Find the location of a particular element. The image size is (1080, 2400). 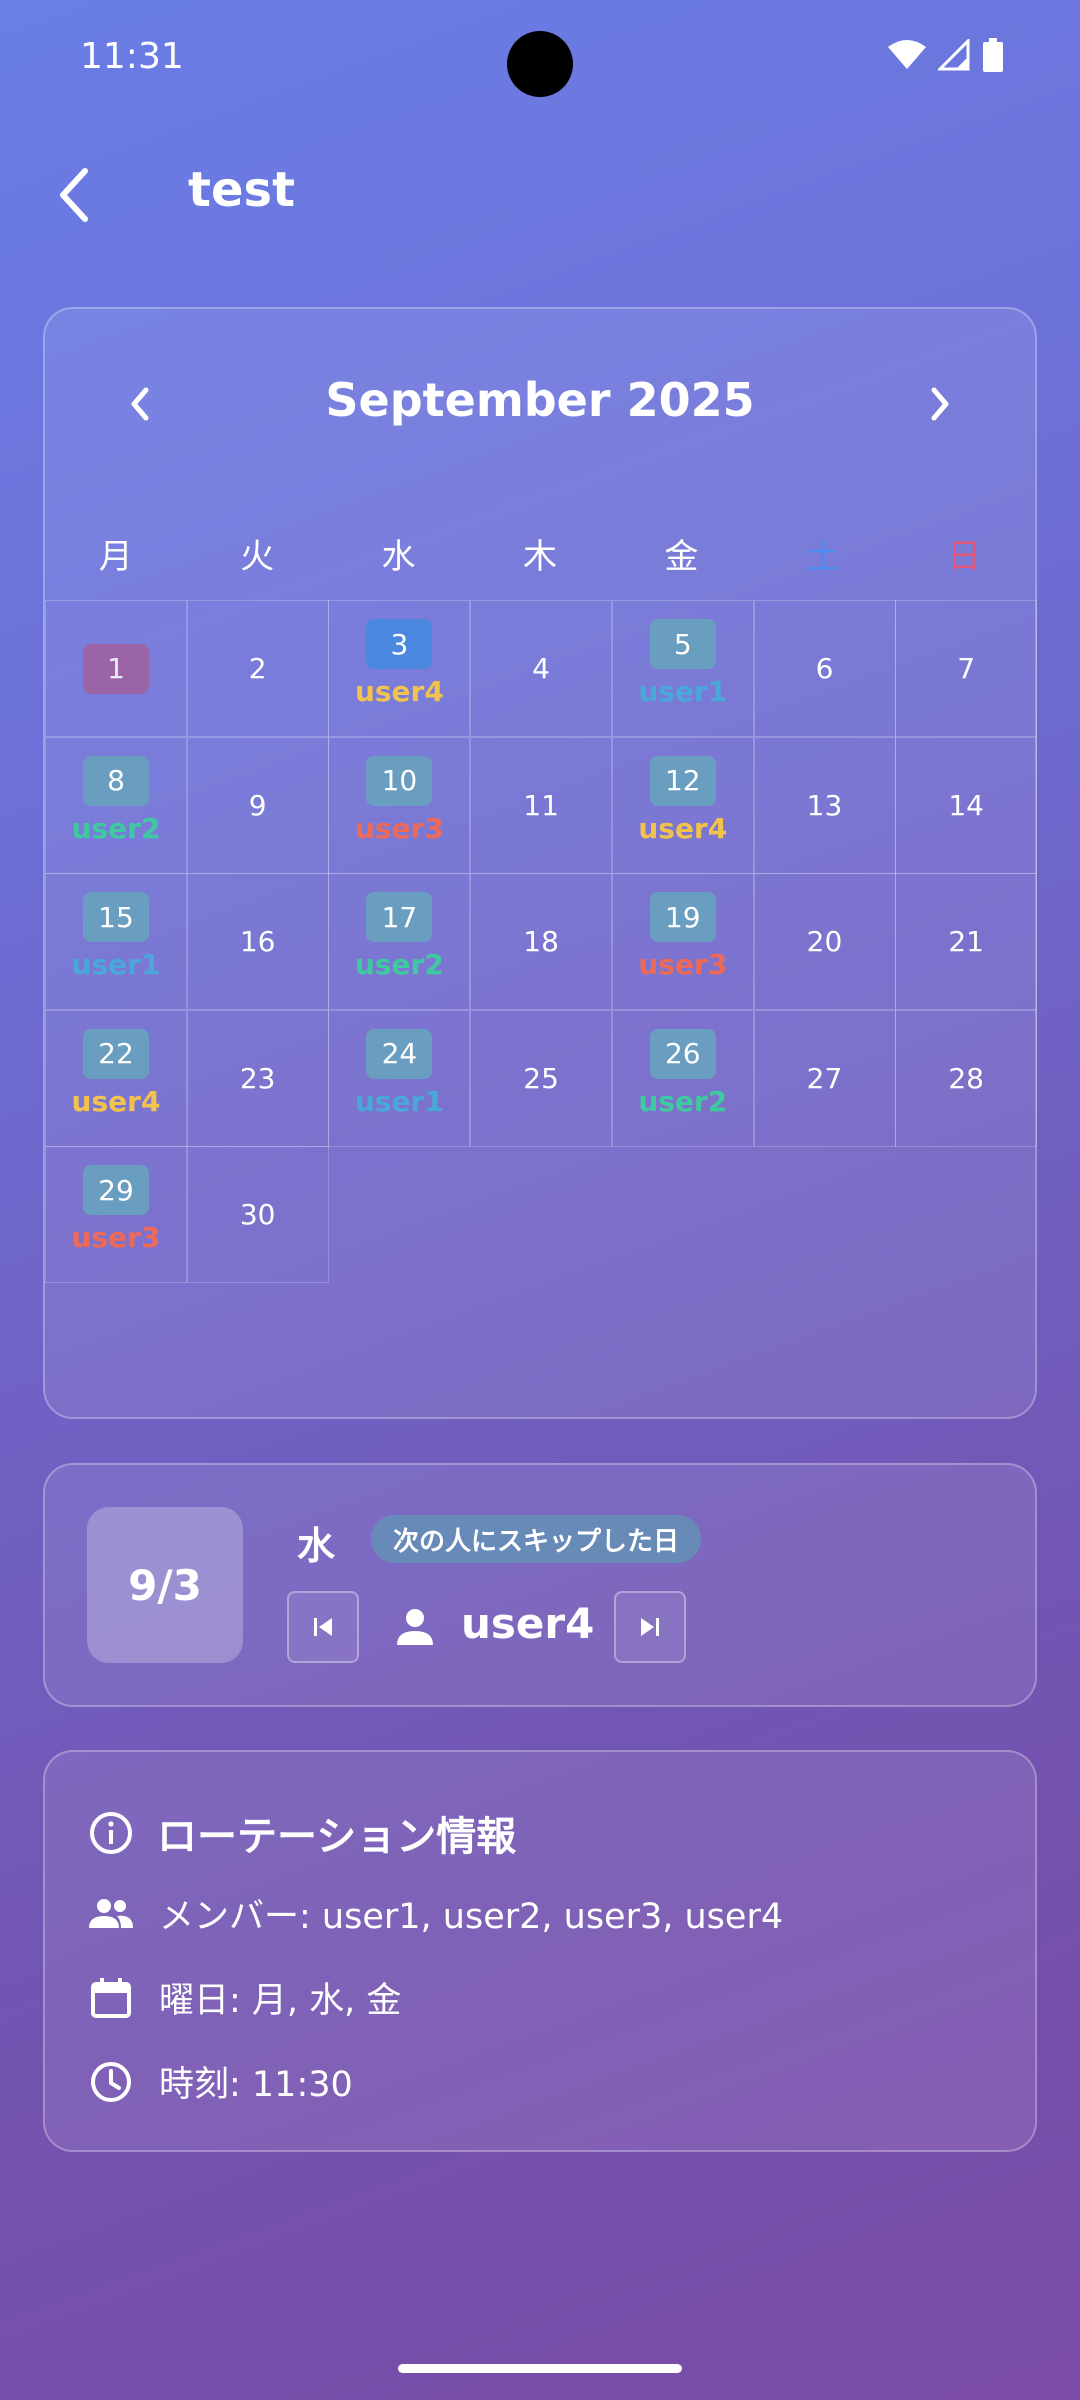

members-row: メンバー: user1, user2, user3, user4 is located at coordinates (436, 1913).